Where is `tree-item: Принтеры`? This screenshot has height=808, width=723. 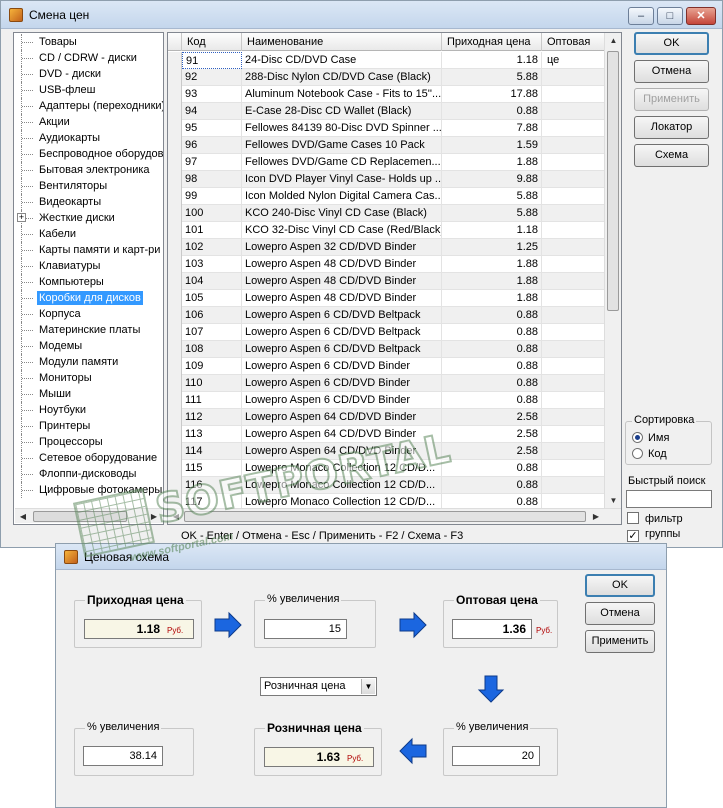 tree-item: Принтеры is located at coordinates (88, 426).